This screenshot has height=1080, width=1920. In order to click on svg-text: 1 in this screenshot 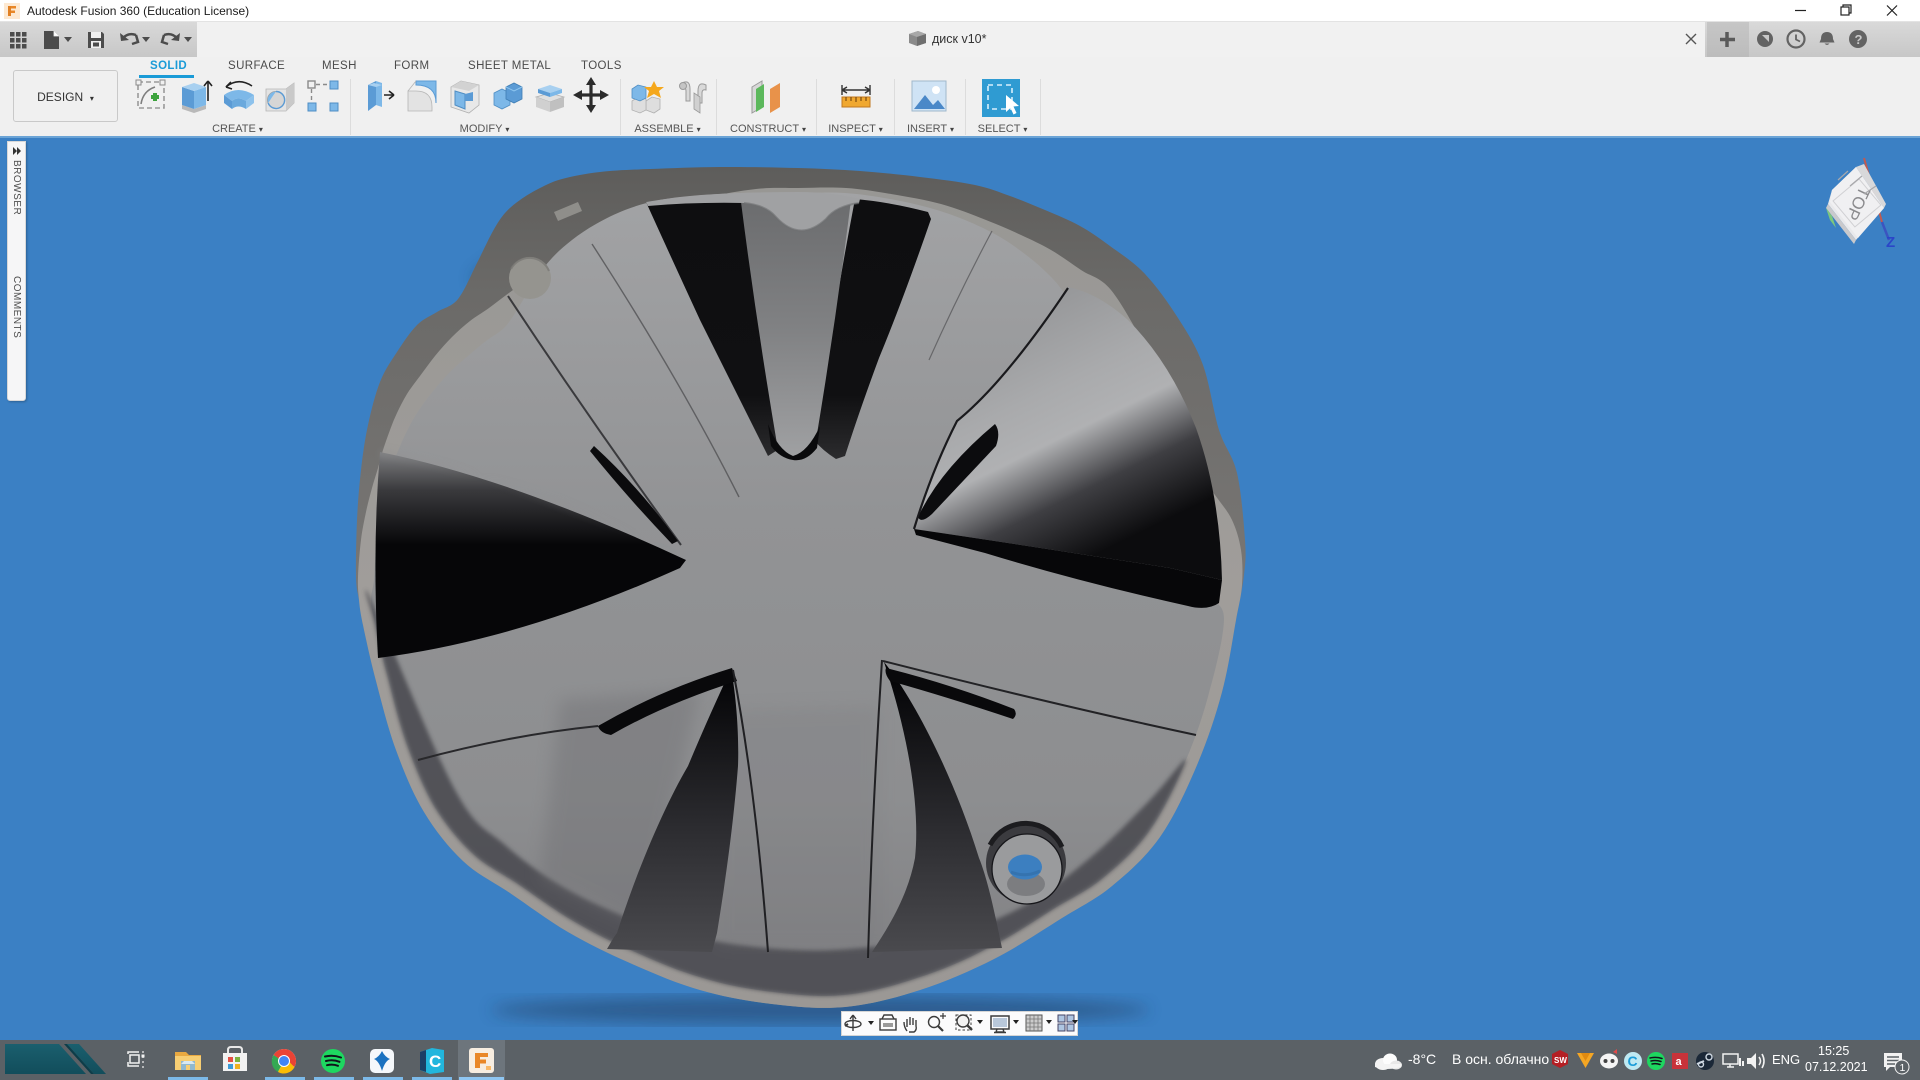, I will do `click(1903, 1068)`.